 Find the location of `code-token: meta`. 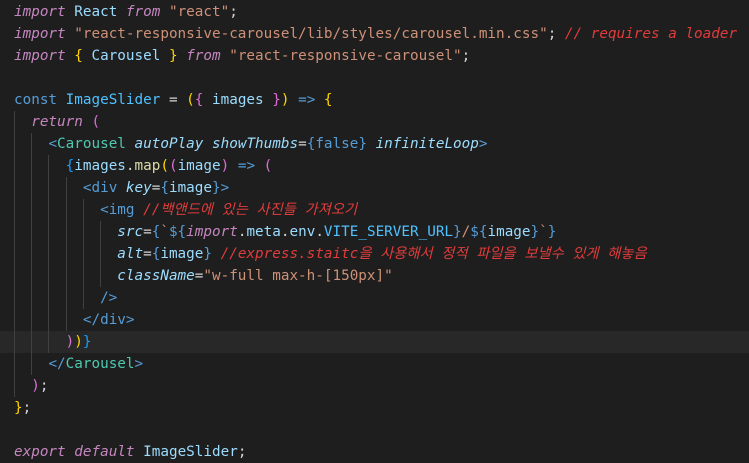

code-token: meta is located at coordinates (263, 232).